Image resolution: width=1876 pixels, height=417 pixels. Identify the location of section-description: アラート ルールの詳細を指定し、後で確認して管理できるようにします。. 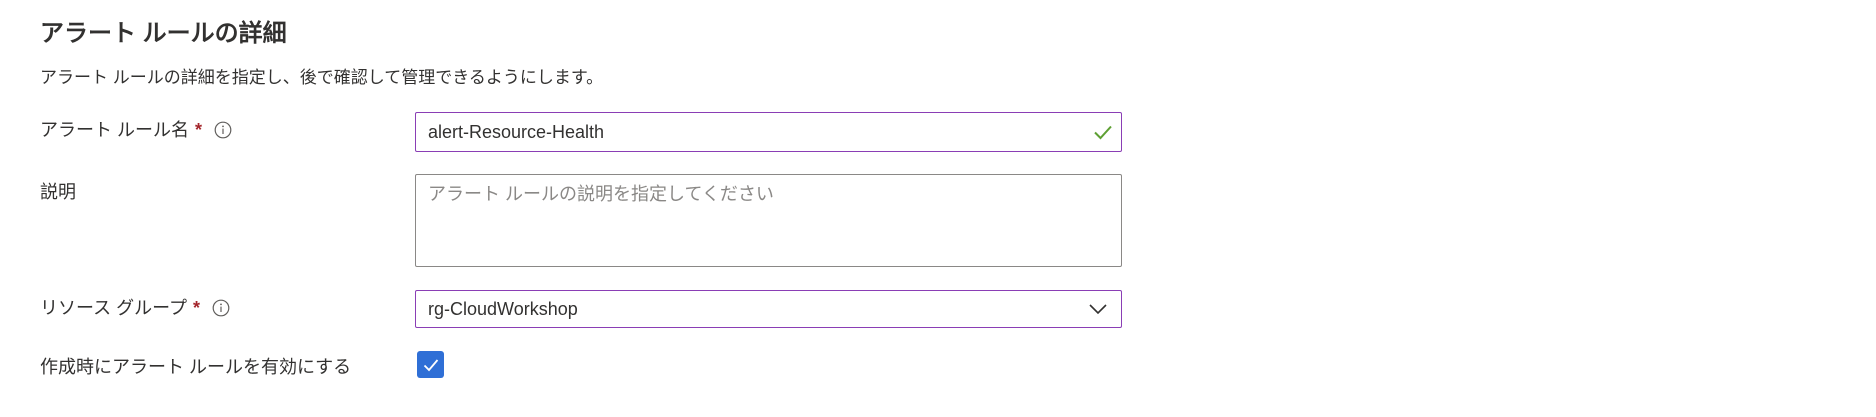
(322, 77).